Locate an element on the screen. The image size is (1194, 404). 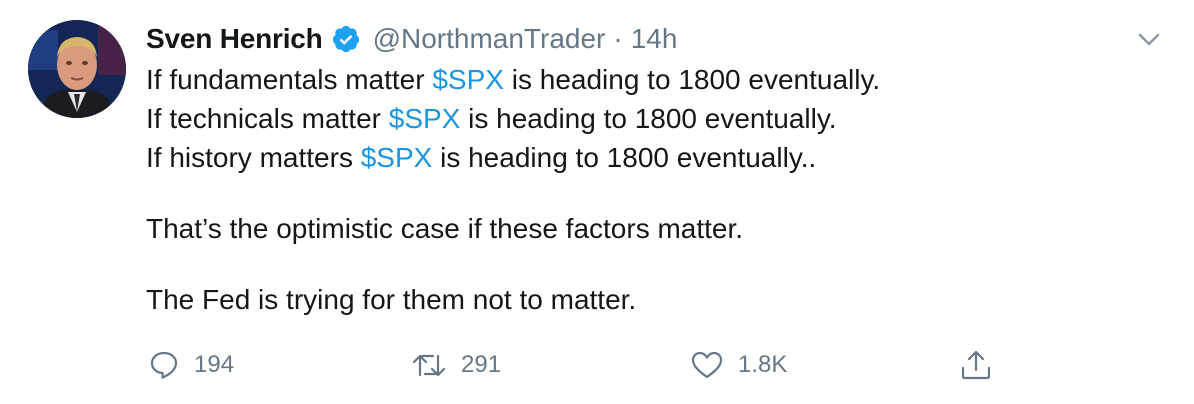
line-text: If technicals matter is located at coordinates (267, 118).